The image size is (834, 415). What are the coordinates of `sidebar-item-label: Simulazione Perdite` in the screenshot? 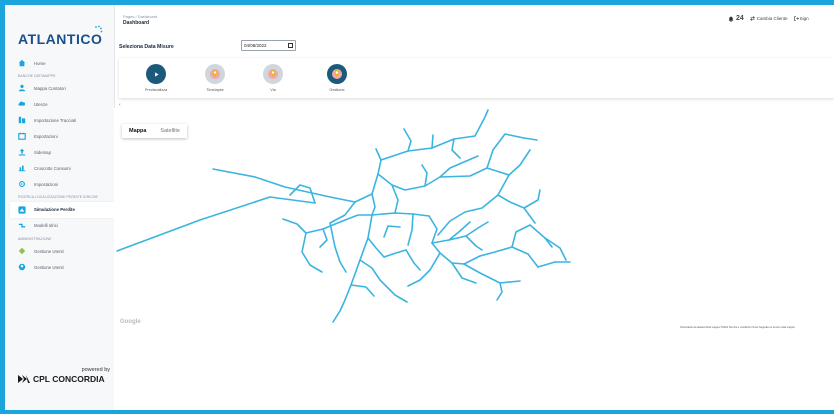 It's located at (54, 210).